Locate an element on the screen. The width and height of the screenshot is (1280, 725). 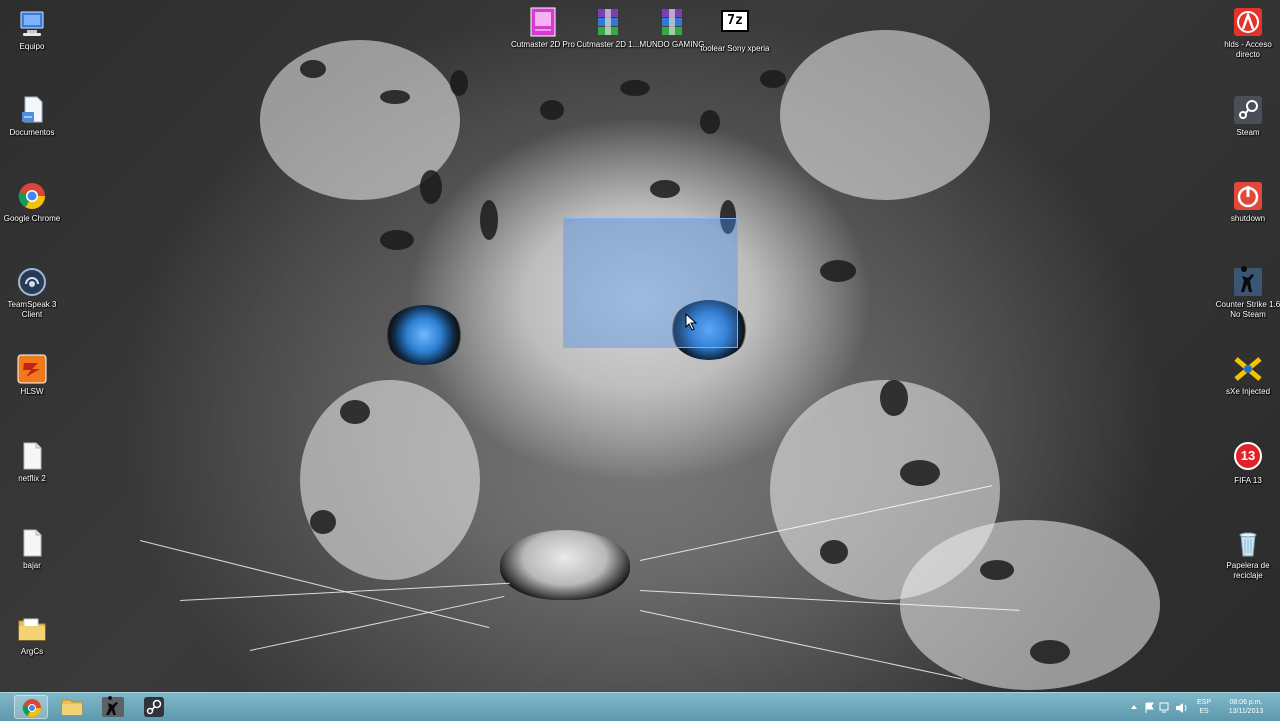
desktop-icon-netflix-2: netflix 2 is located at coordinates (33, 462).